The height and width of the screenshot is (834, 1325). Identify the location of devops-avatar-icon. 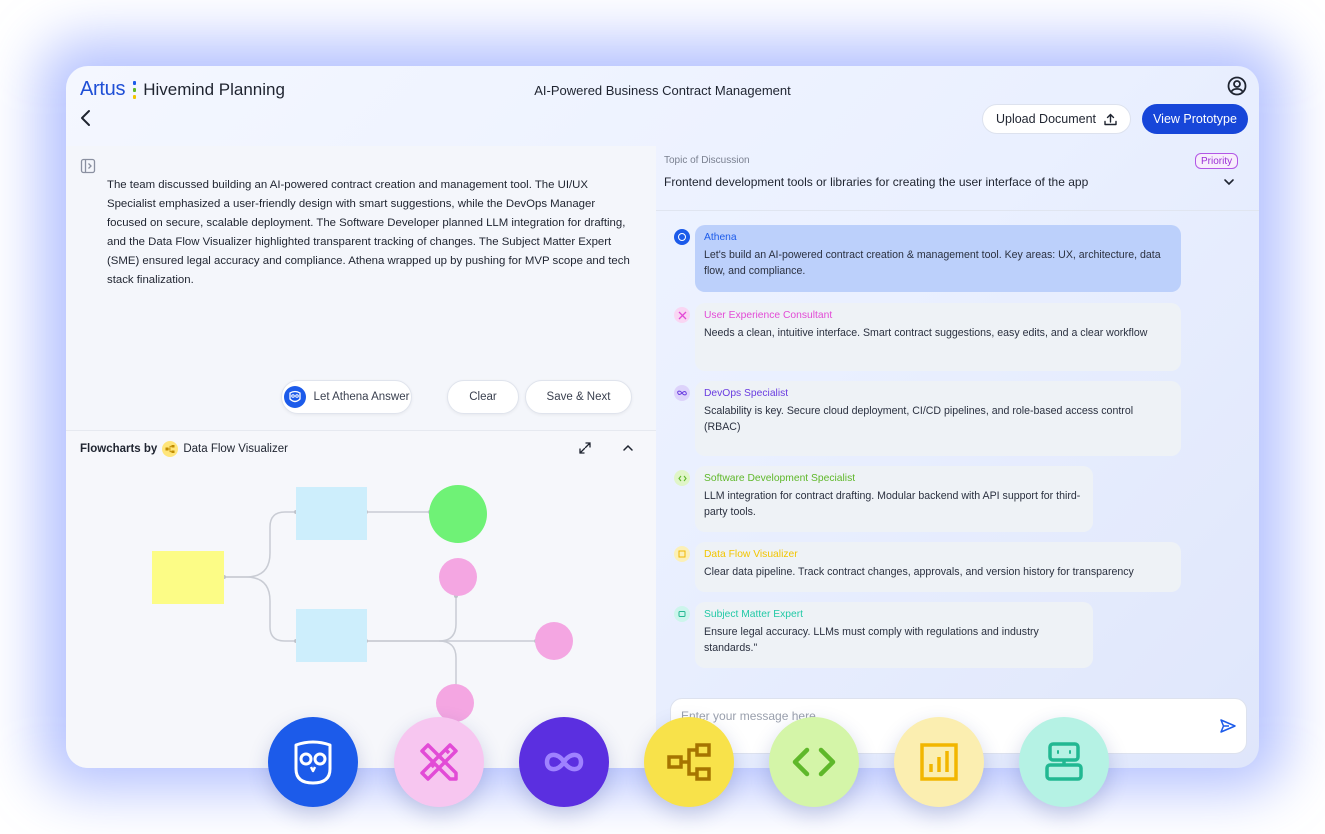
(682, 393).